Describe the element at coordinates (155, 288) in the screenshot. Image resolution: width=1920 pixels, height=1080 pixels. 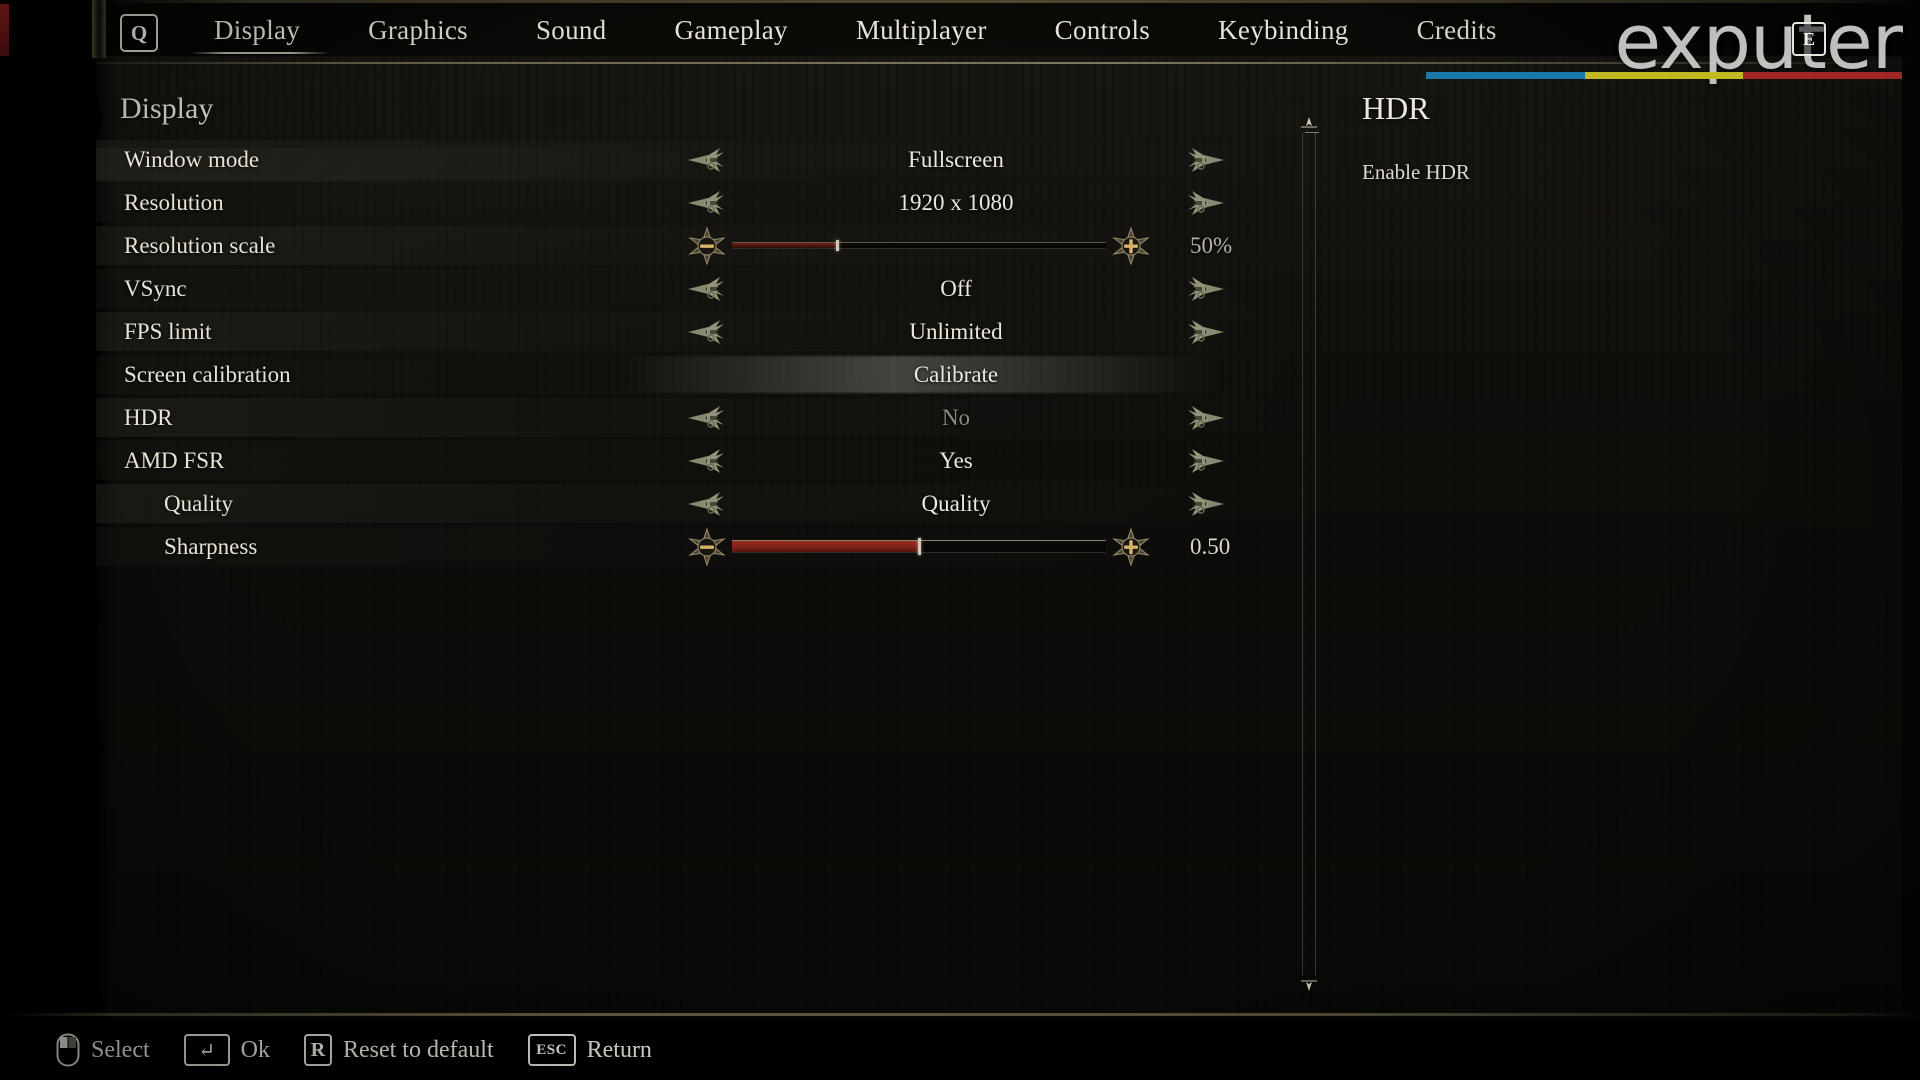
I see `setting-label: VSync` at that location.